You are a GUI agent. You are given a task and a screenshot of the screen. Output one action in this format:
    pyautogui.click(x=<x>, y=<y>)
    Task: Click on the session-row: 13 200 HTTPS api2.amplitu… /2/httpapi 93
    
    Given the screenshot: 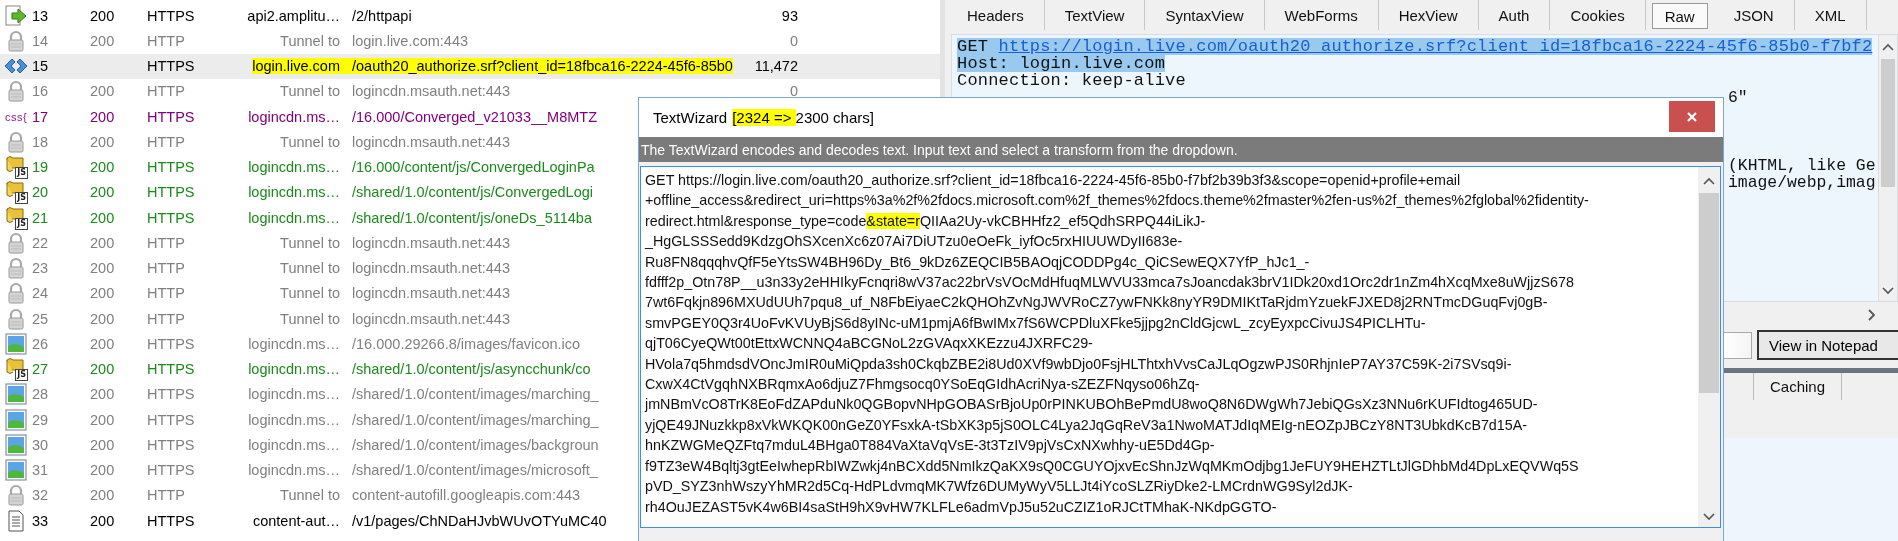 What is the action you would take?
    pyautogui.click(x=470, y=16)
    